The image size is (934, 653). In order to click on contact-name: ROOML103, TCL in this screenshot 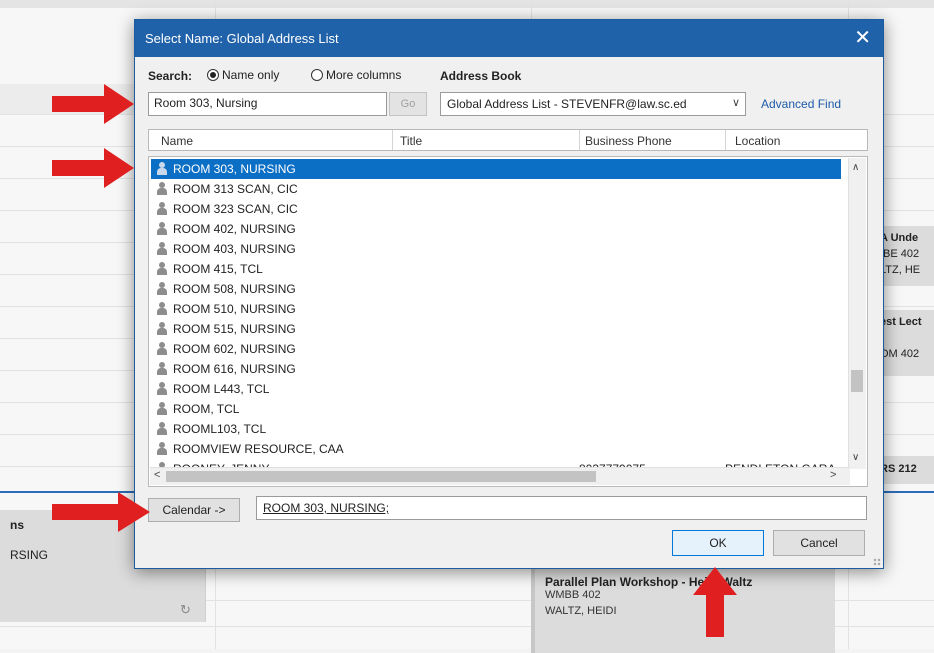, I will do `click(220, 429)`.